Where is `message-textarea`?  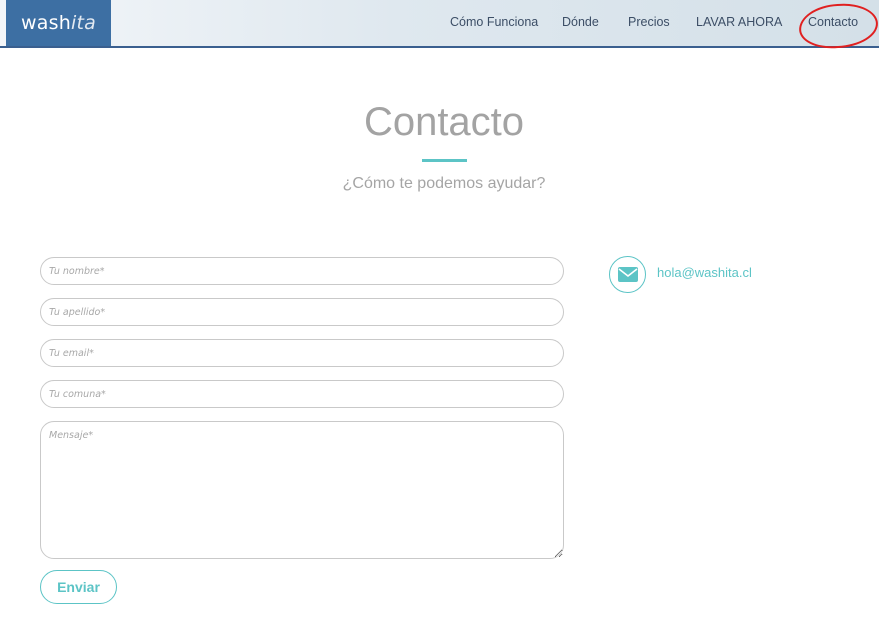 message-textarea is located at coordinates (302, 490).